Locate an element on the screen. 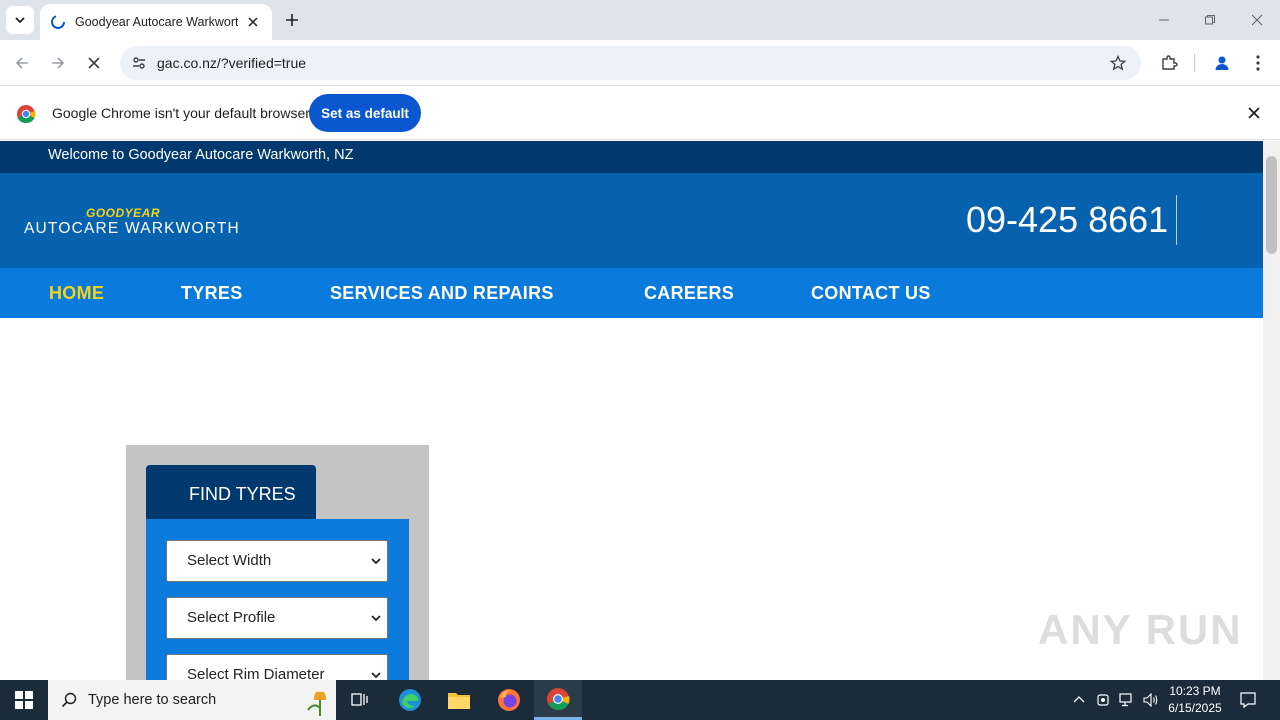 This screenshot has width=1280, height=720. chevron-up-icon is located at coordinates (1079, 699).